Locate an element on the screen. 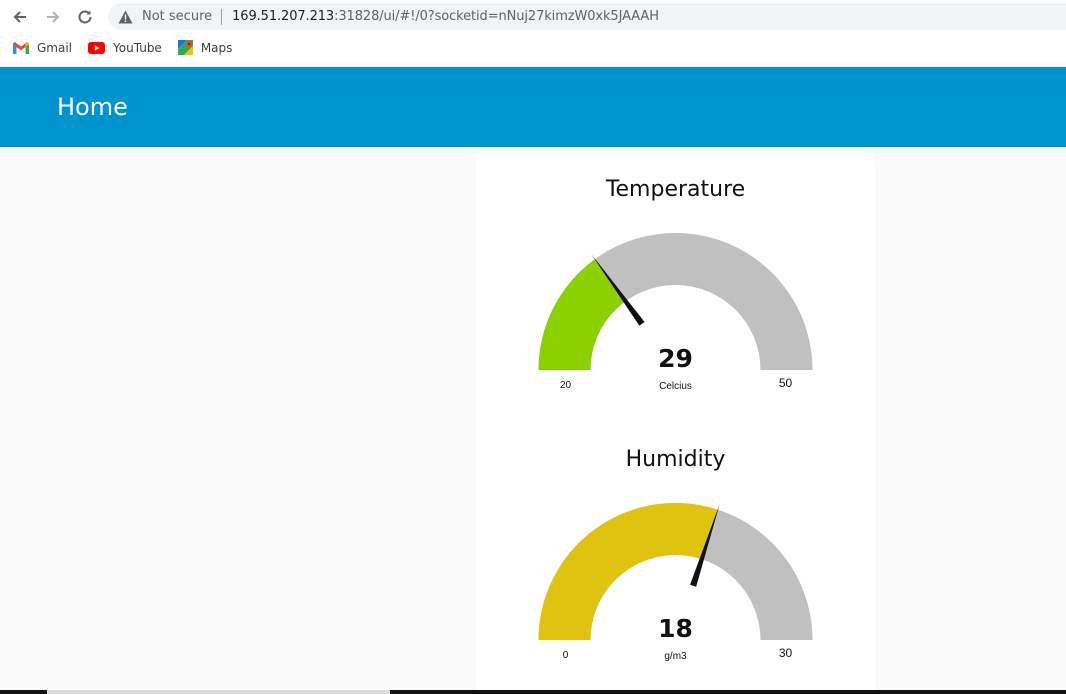  gauge-min-label: 20 is located at coordinates (566, 385).